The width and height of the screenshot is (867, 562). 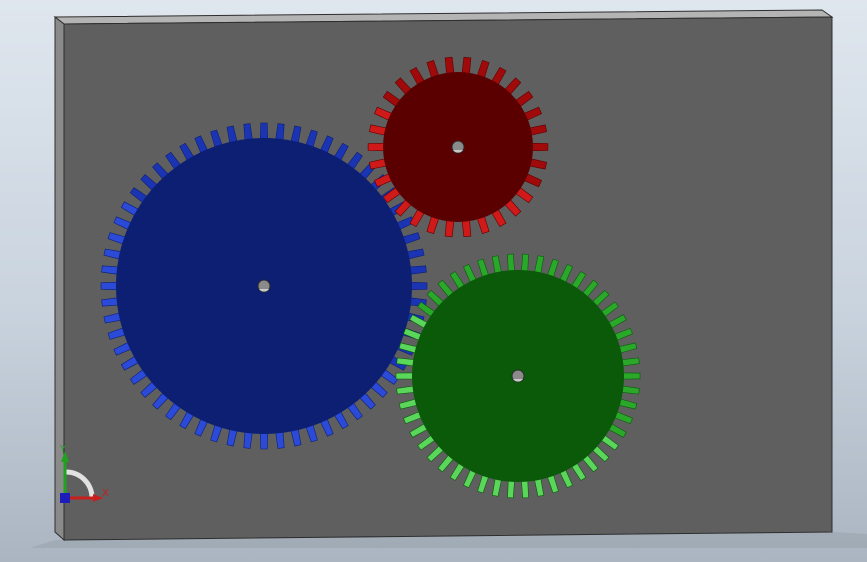 I want to click on x-axis-label: X, so click(x=105, y=493).